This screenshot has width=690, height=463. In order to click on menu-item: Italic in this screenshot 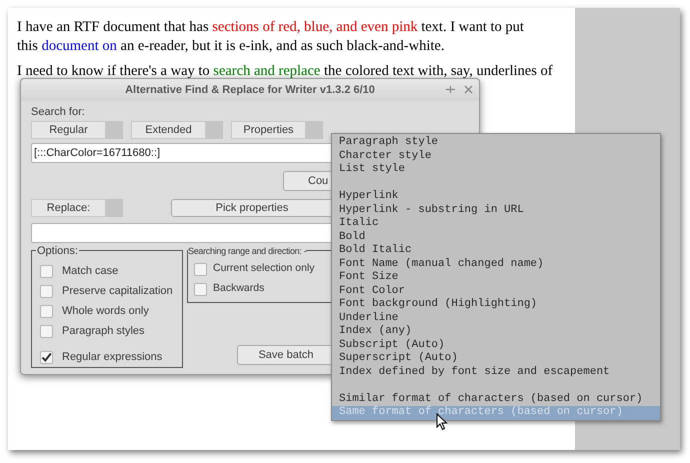, I will do `click(496, 223)`.